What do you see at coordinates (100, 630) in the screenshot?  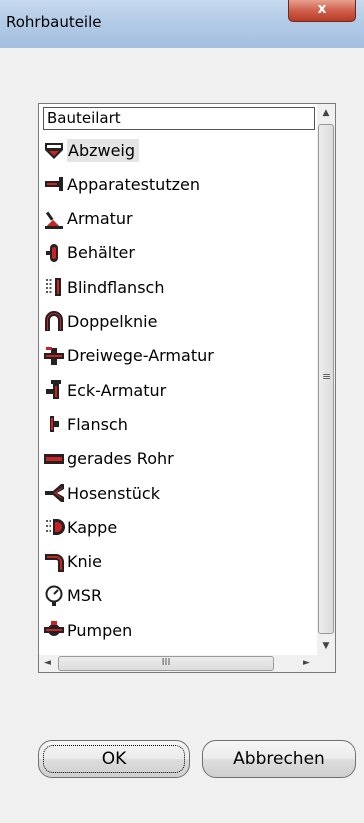 I see `list-item-label: Pumpen` at bounding box center [100, 630].